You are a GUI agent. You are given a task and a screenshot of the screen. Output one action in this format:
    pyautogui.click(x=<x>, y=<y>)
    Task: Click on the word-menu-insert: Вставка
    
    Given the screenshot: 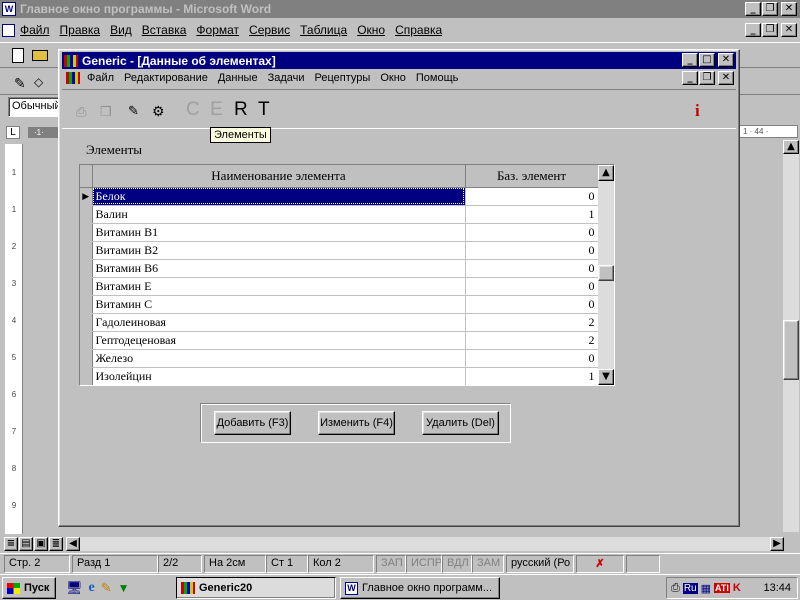 What is the action you would take?
    pyautogui.click(x=164, y=30)
    